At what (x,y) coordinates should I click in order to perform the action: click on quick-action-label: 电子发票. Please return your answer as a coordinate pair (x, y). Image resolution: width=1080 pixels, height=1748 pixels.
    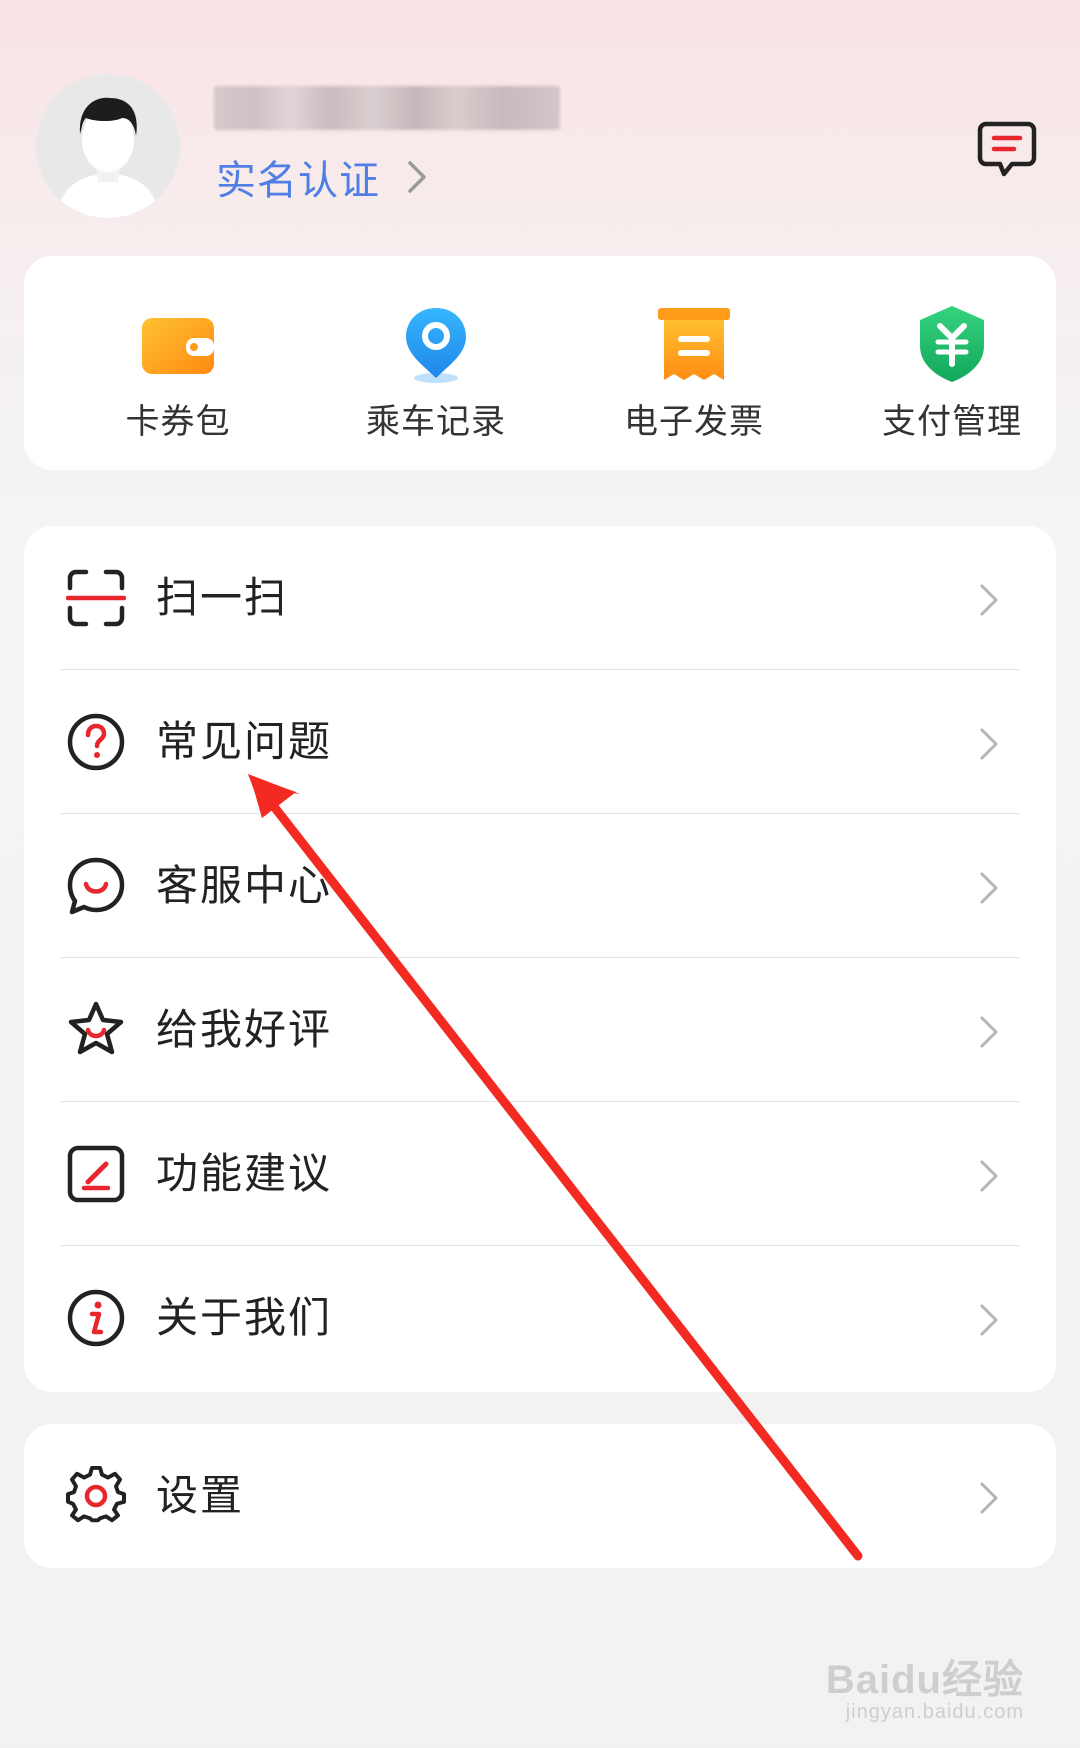
    Looking at the image, I should click on (694, 422).